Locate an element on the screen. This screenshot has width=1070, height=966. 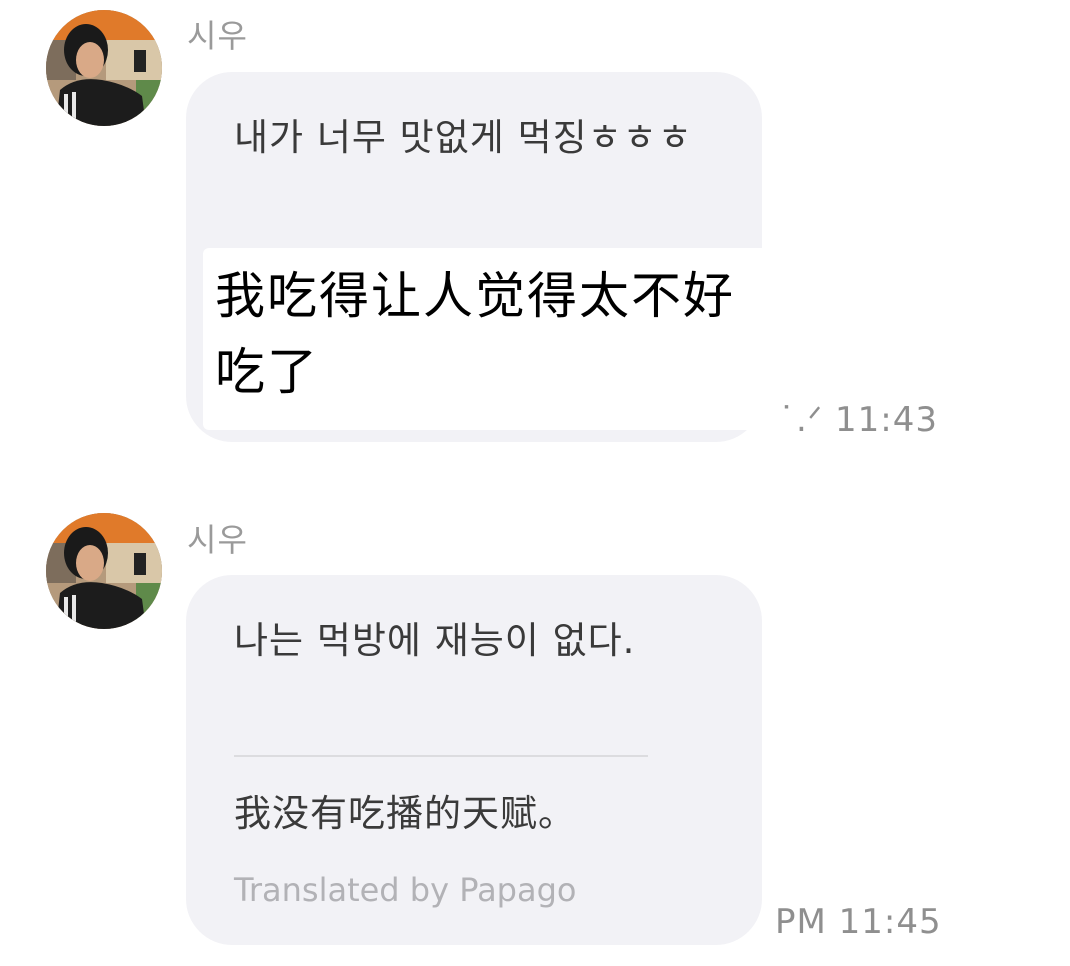
translation-overlay: 我吃得让人觉得太不好吃了 is located at coordinates (489, 339).